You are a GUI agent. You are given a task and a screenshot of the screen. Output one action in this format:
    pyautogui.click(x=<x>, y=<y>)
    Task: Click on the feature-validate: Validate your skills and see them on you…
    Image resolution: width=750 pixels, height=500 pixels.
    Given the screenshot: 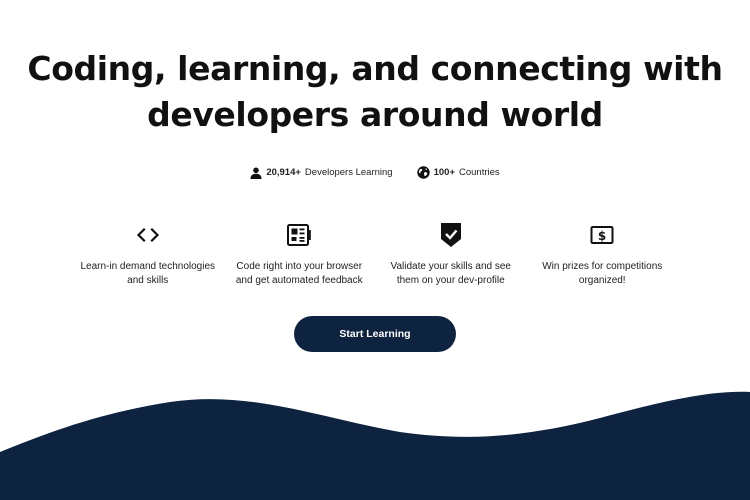 What is the action you would take?
    pyautogui.click(x=451, y=255)
    